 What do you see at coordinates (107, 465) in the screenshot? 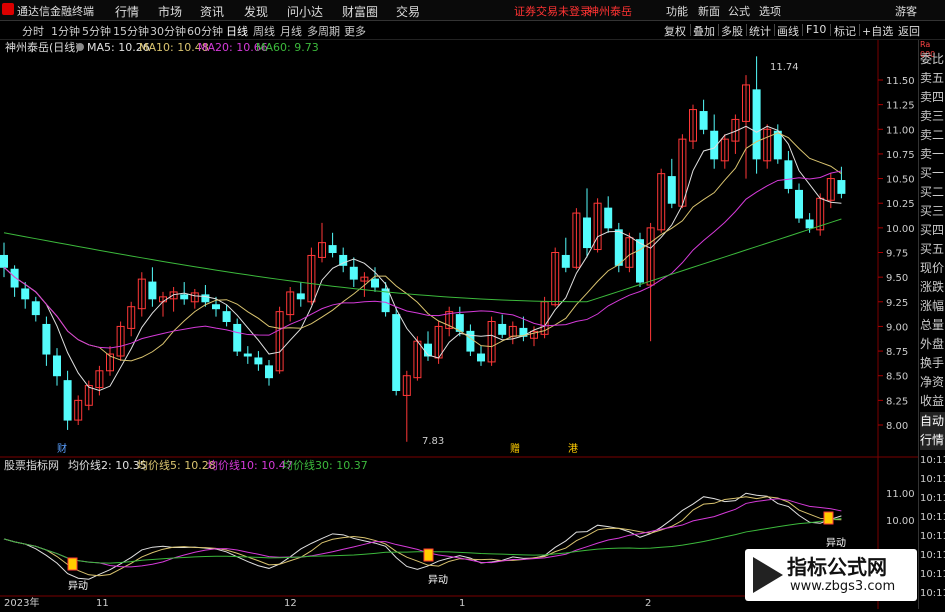
I see `avg2-label: 均价线2: 10.35` at bounding box center [107, 465].